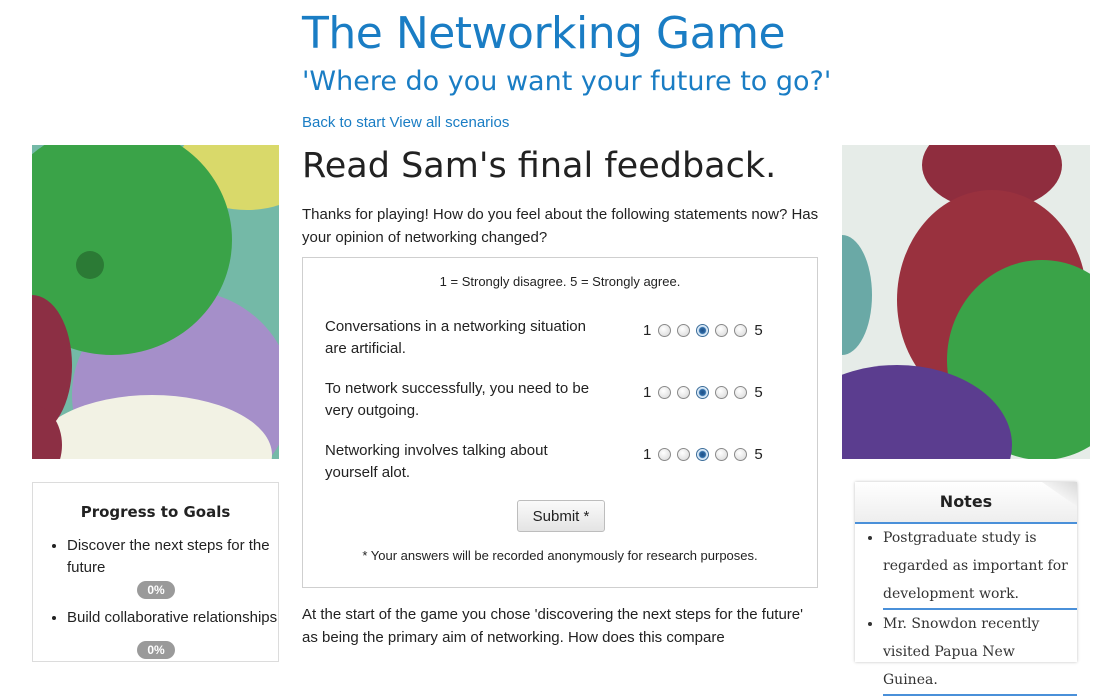 This screenshot has height=696, width=1118. I want to click on page-title: The Networking Game, so click(544, 33).